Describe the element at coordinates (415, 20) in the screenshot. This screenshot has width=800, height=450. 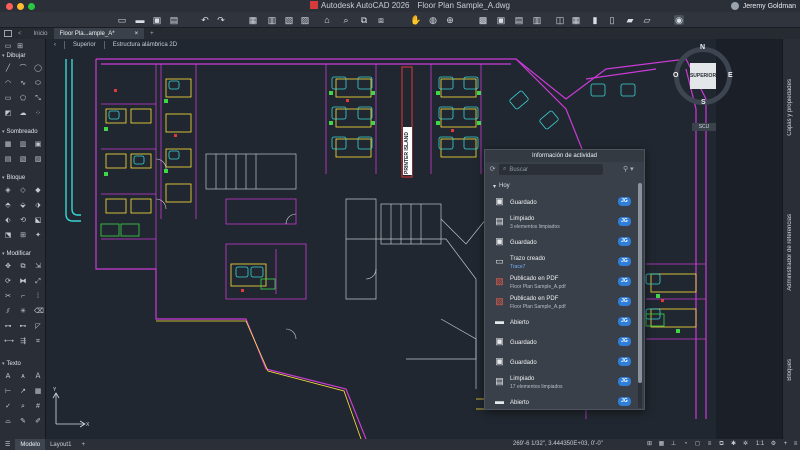
I see `pan-icon: ✋` at that location.